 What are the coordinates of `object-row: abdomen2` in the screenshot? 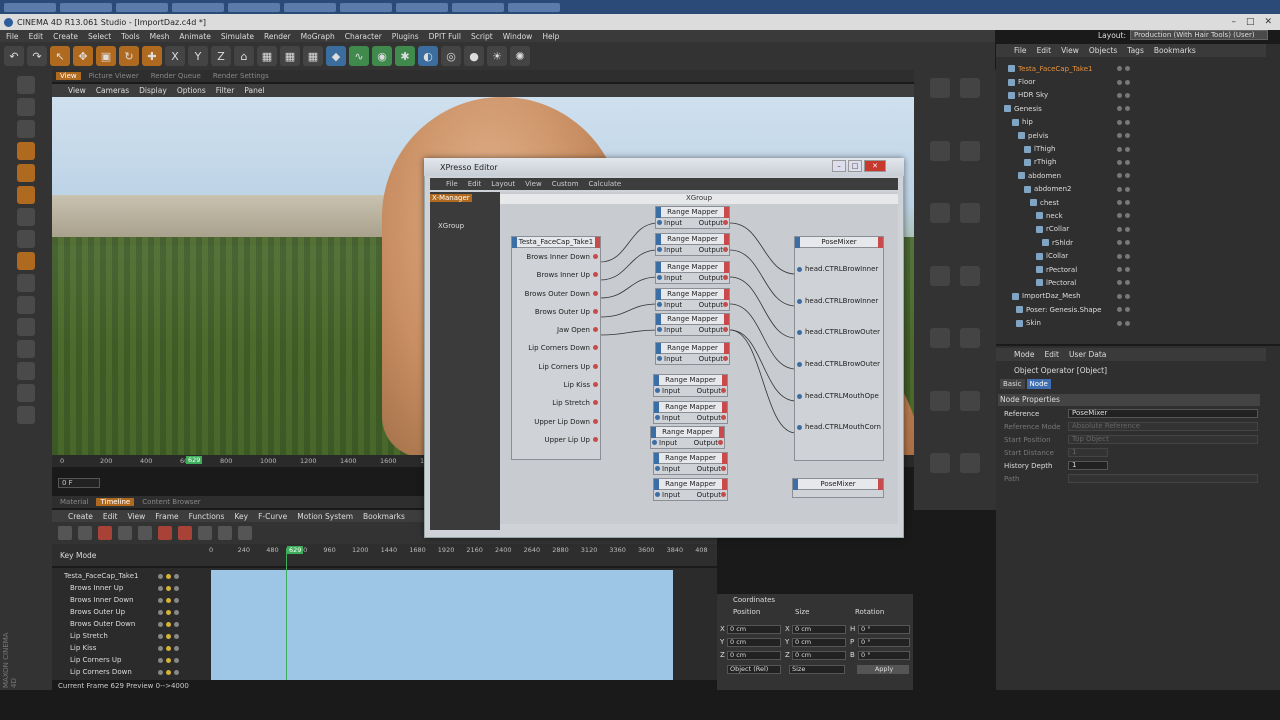 It's located at (1130, 189).